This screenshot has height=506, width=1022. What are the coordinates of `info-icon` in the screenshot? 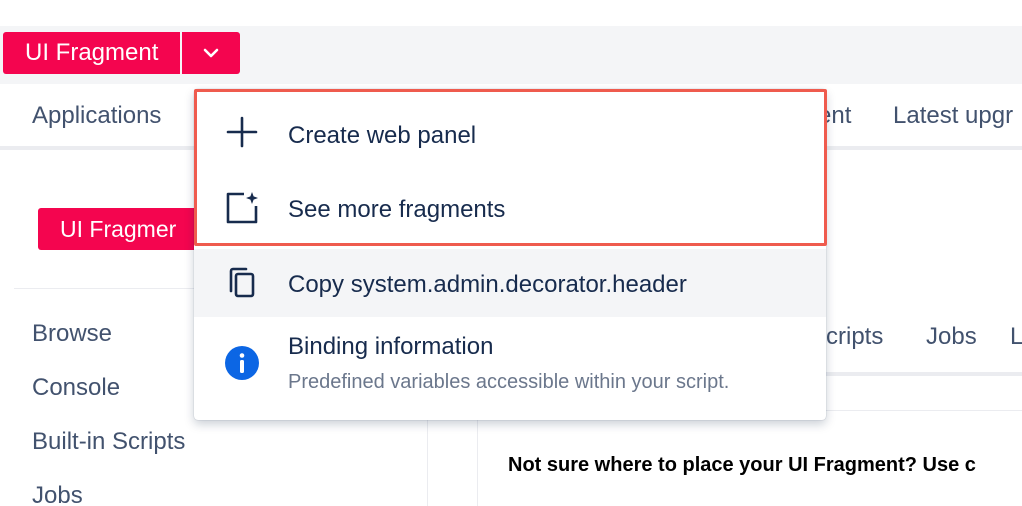 It's located at (242, 363).